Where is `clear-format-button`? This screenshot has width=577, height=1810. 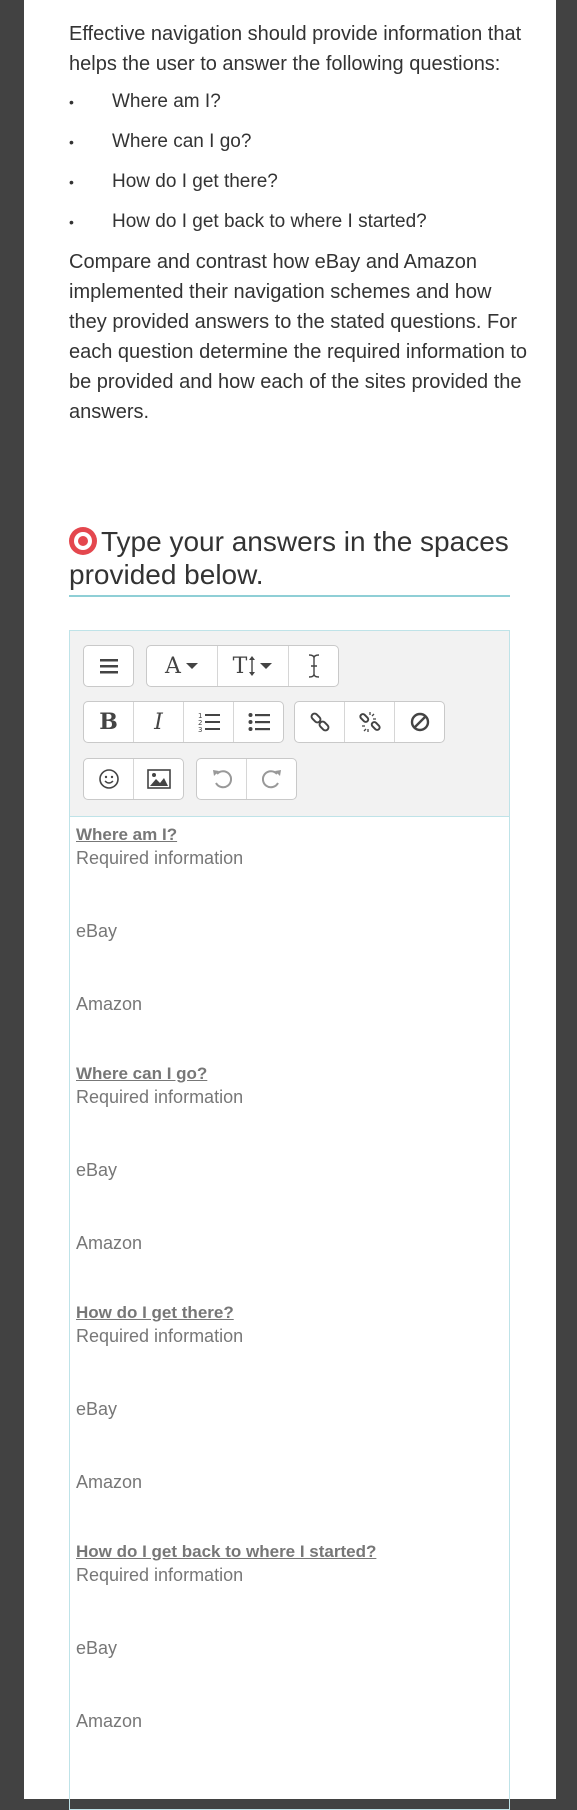
clear-format-button is located at coordinates (419, 722).